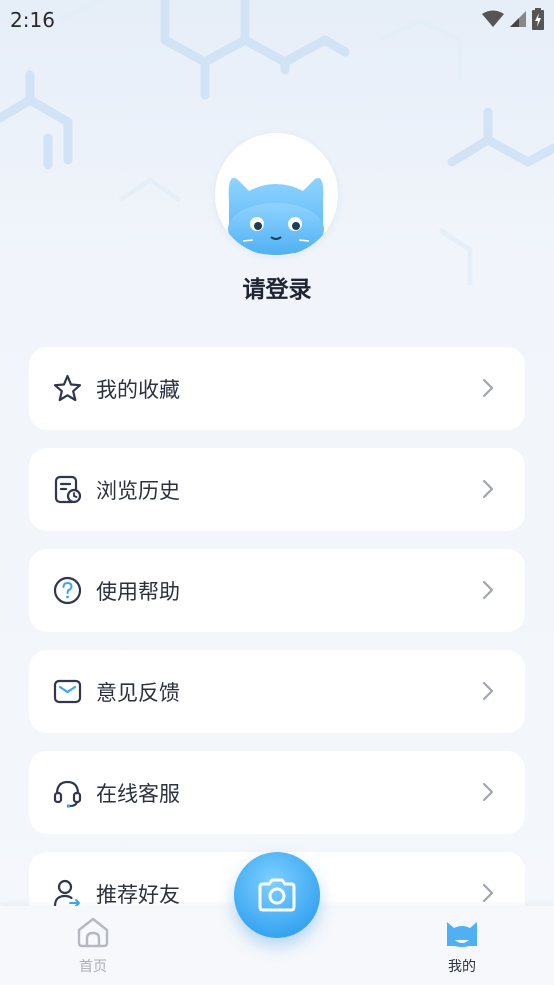 This screenshot has width=554, height=985. I want to click on help-icon, so click(67, 590).